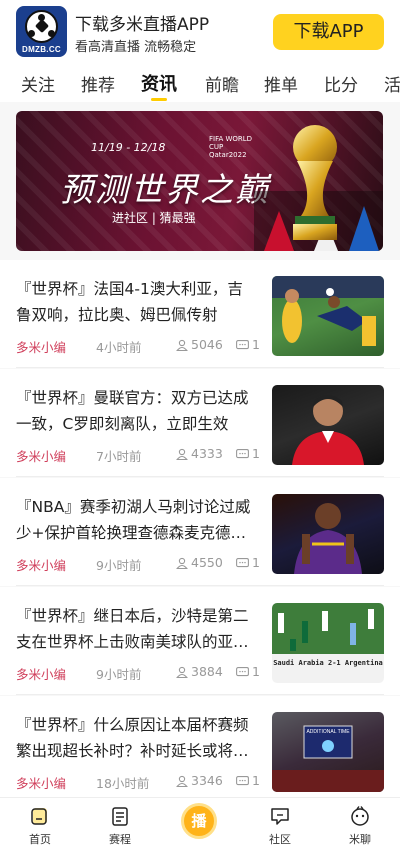  I want to click on schedule-icon, so click(120, 816).